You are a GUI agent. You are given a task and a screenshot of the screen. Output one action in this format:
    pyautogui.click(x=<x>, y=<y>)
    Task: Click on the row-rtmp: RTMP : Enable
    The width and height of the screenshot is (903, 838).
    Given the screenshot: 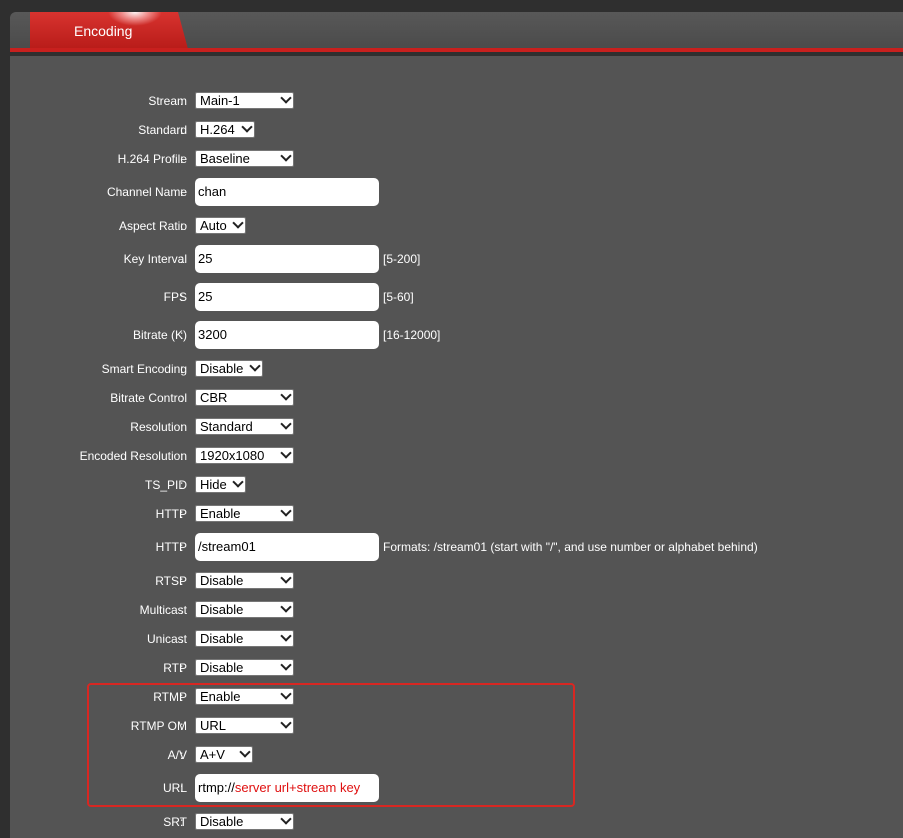 What is the action you would take?
    pyautogui.click(x=456, y=697)
    